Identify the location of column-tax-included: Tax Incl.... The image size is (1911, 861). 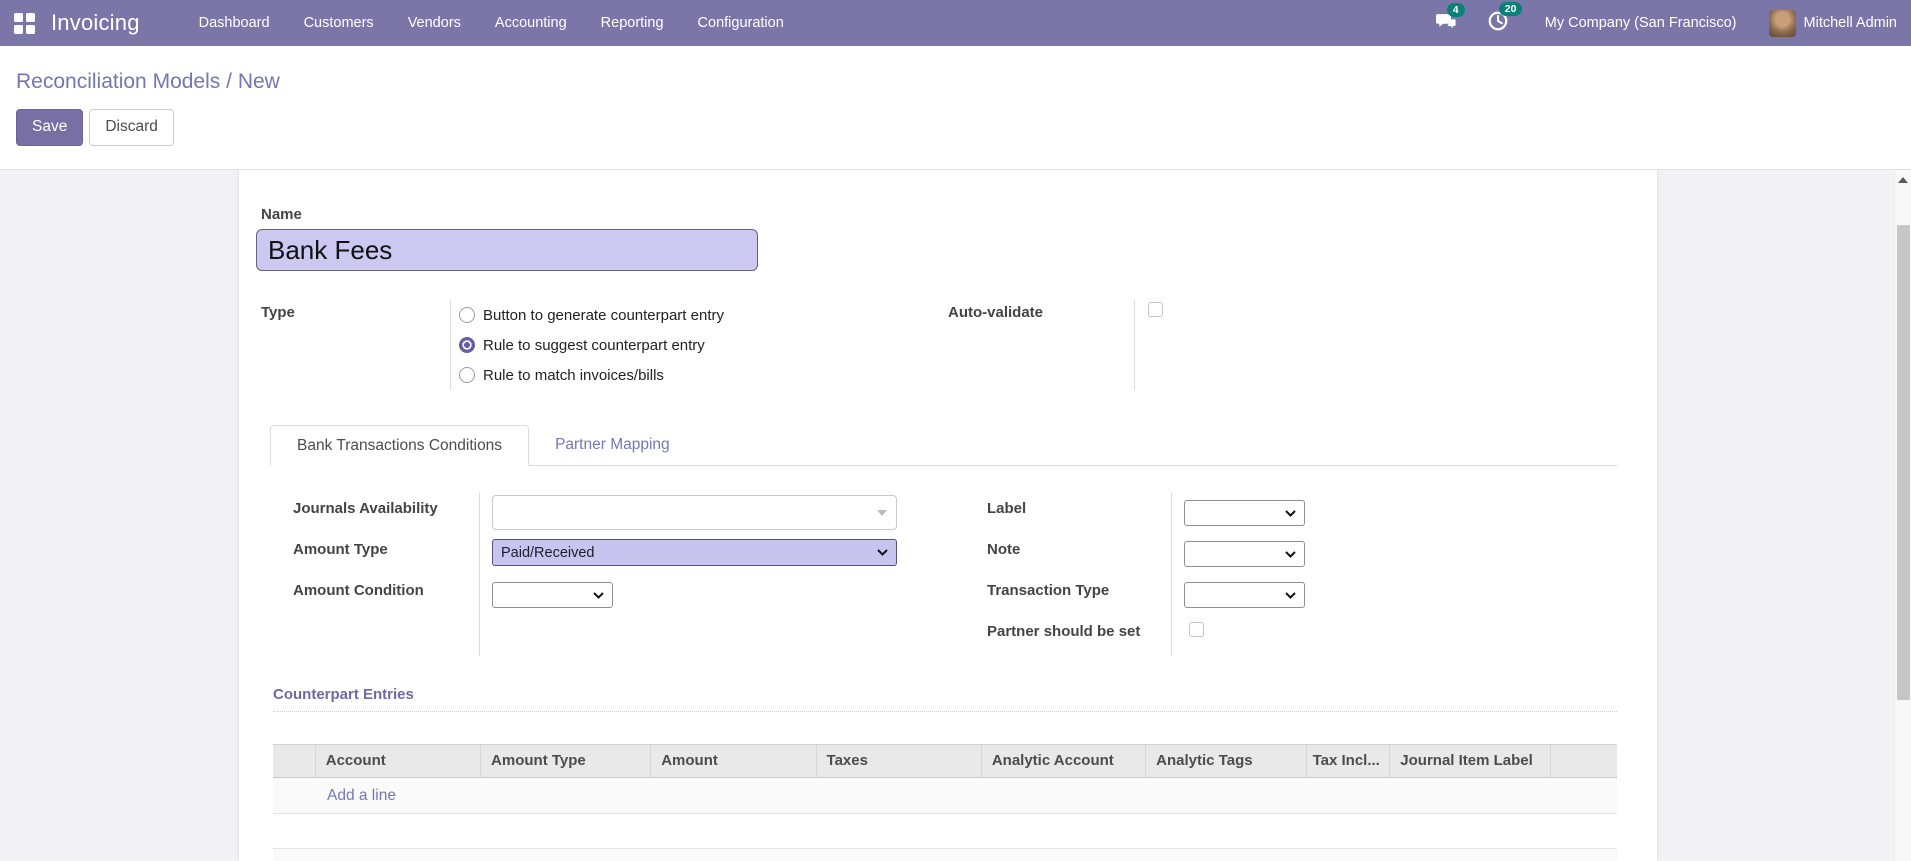
(1349, 761).